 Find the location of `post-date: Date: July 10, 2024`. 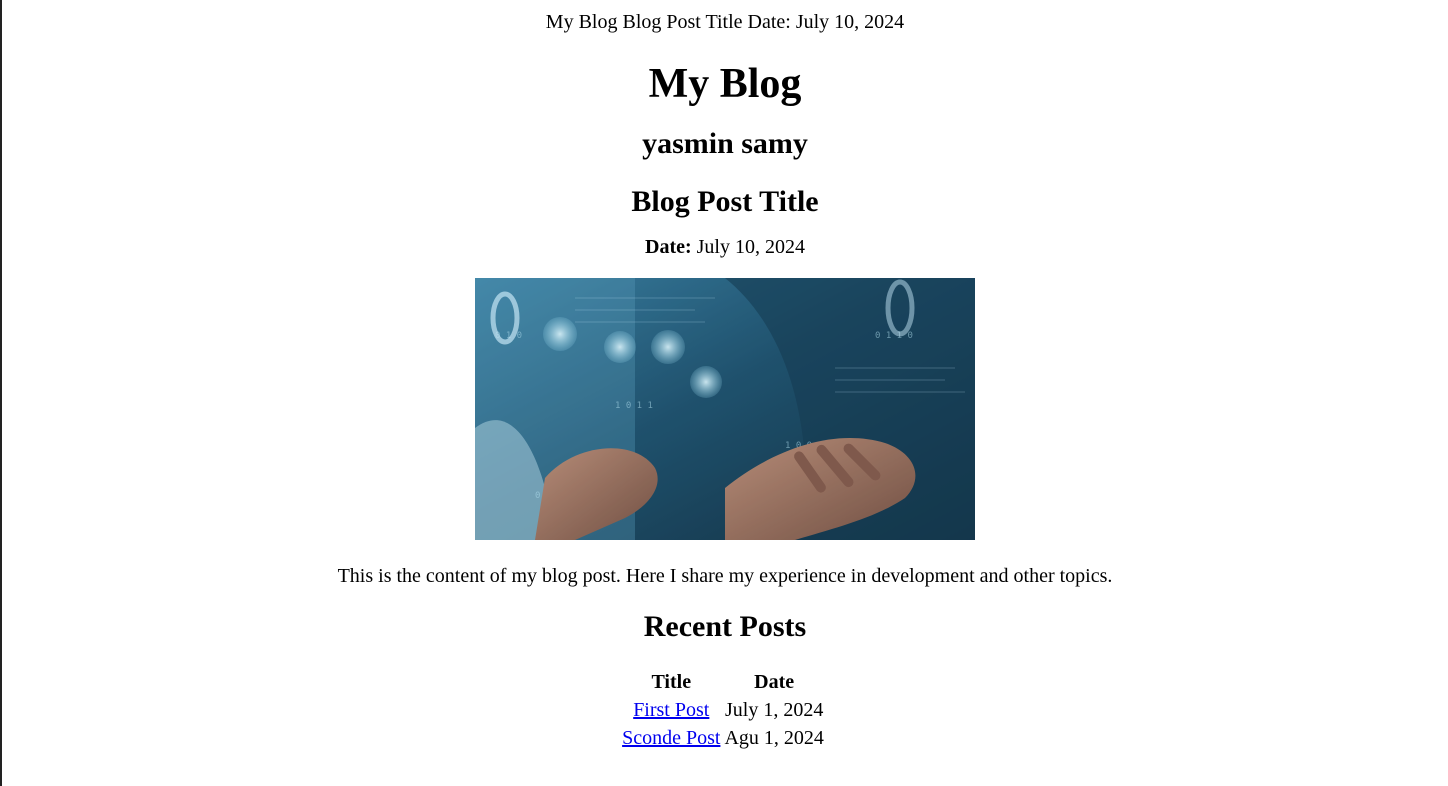

post-date: Date: July 10, 2024 is located at coordinates (725, 247).